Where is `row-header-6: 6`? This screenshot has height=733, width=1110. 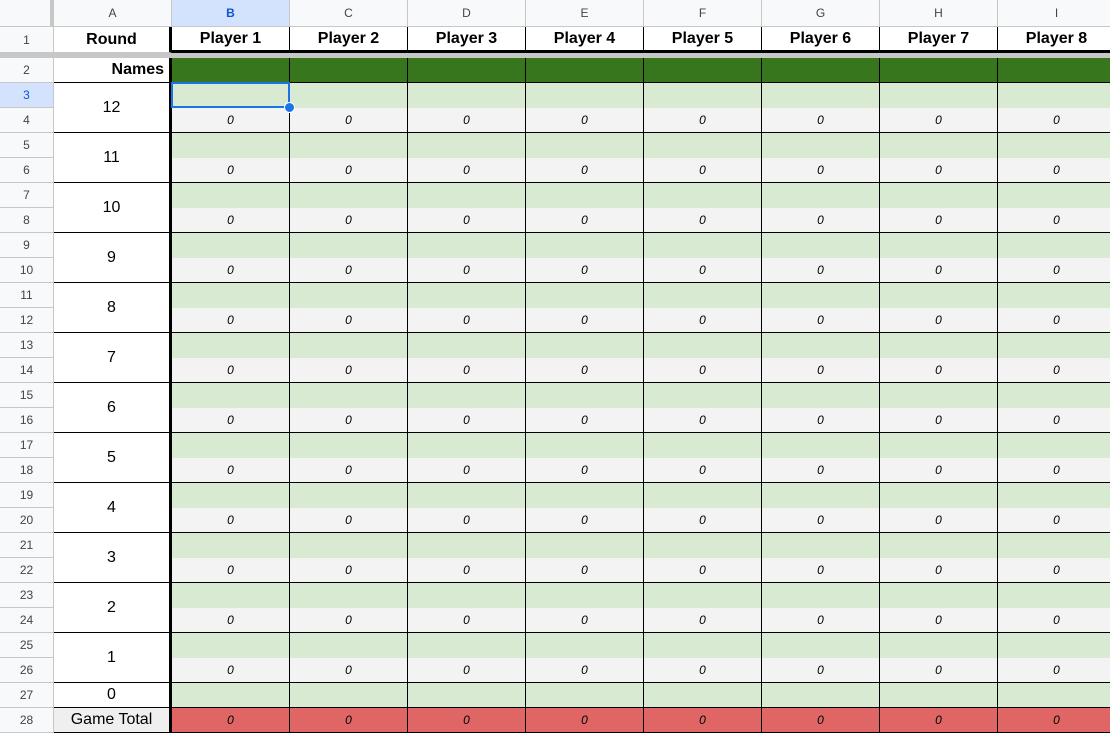
row-header-6: 6 is located at coordinates (27, 170).